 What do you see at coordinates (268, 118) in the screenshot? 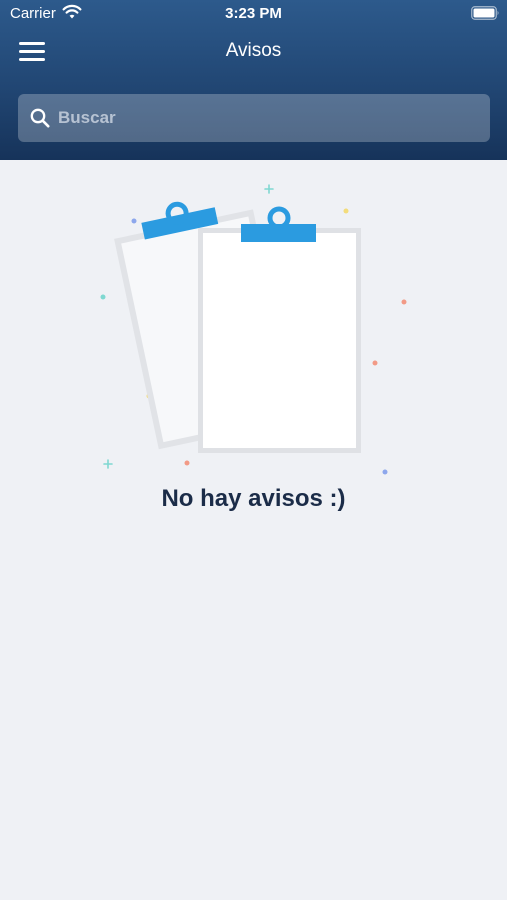
I see `search-input` at bounding box center [268, 118].